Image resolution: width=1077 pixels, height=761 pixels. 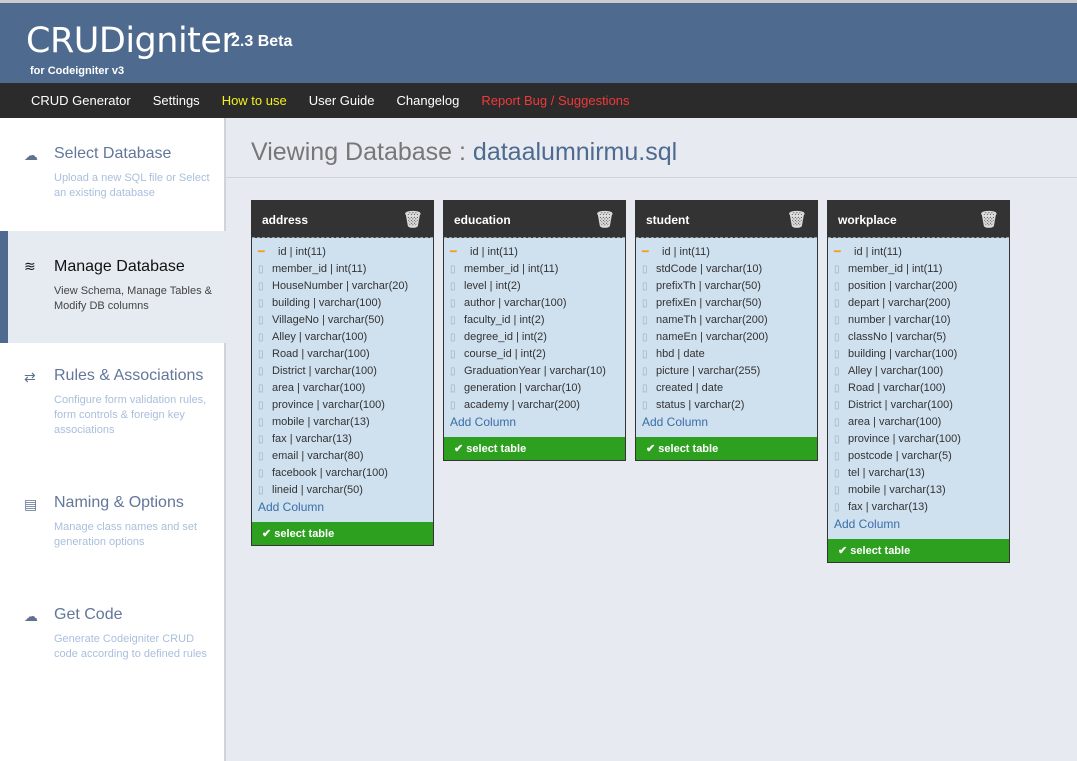 What do you see at coordinates (534, 371) in the screenshot?
I see `column-row: ▯ GraduationYear | varchar(10)` at bounding box center [534, 371].